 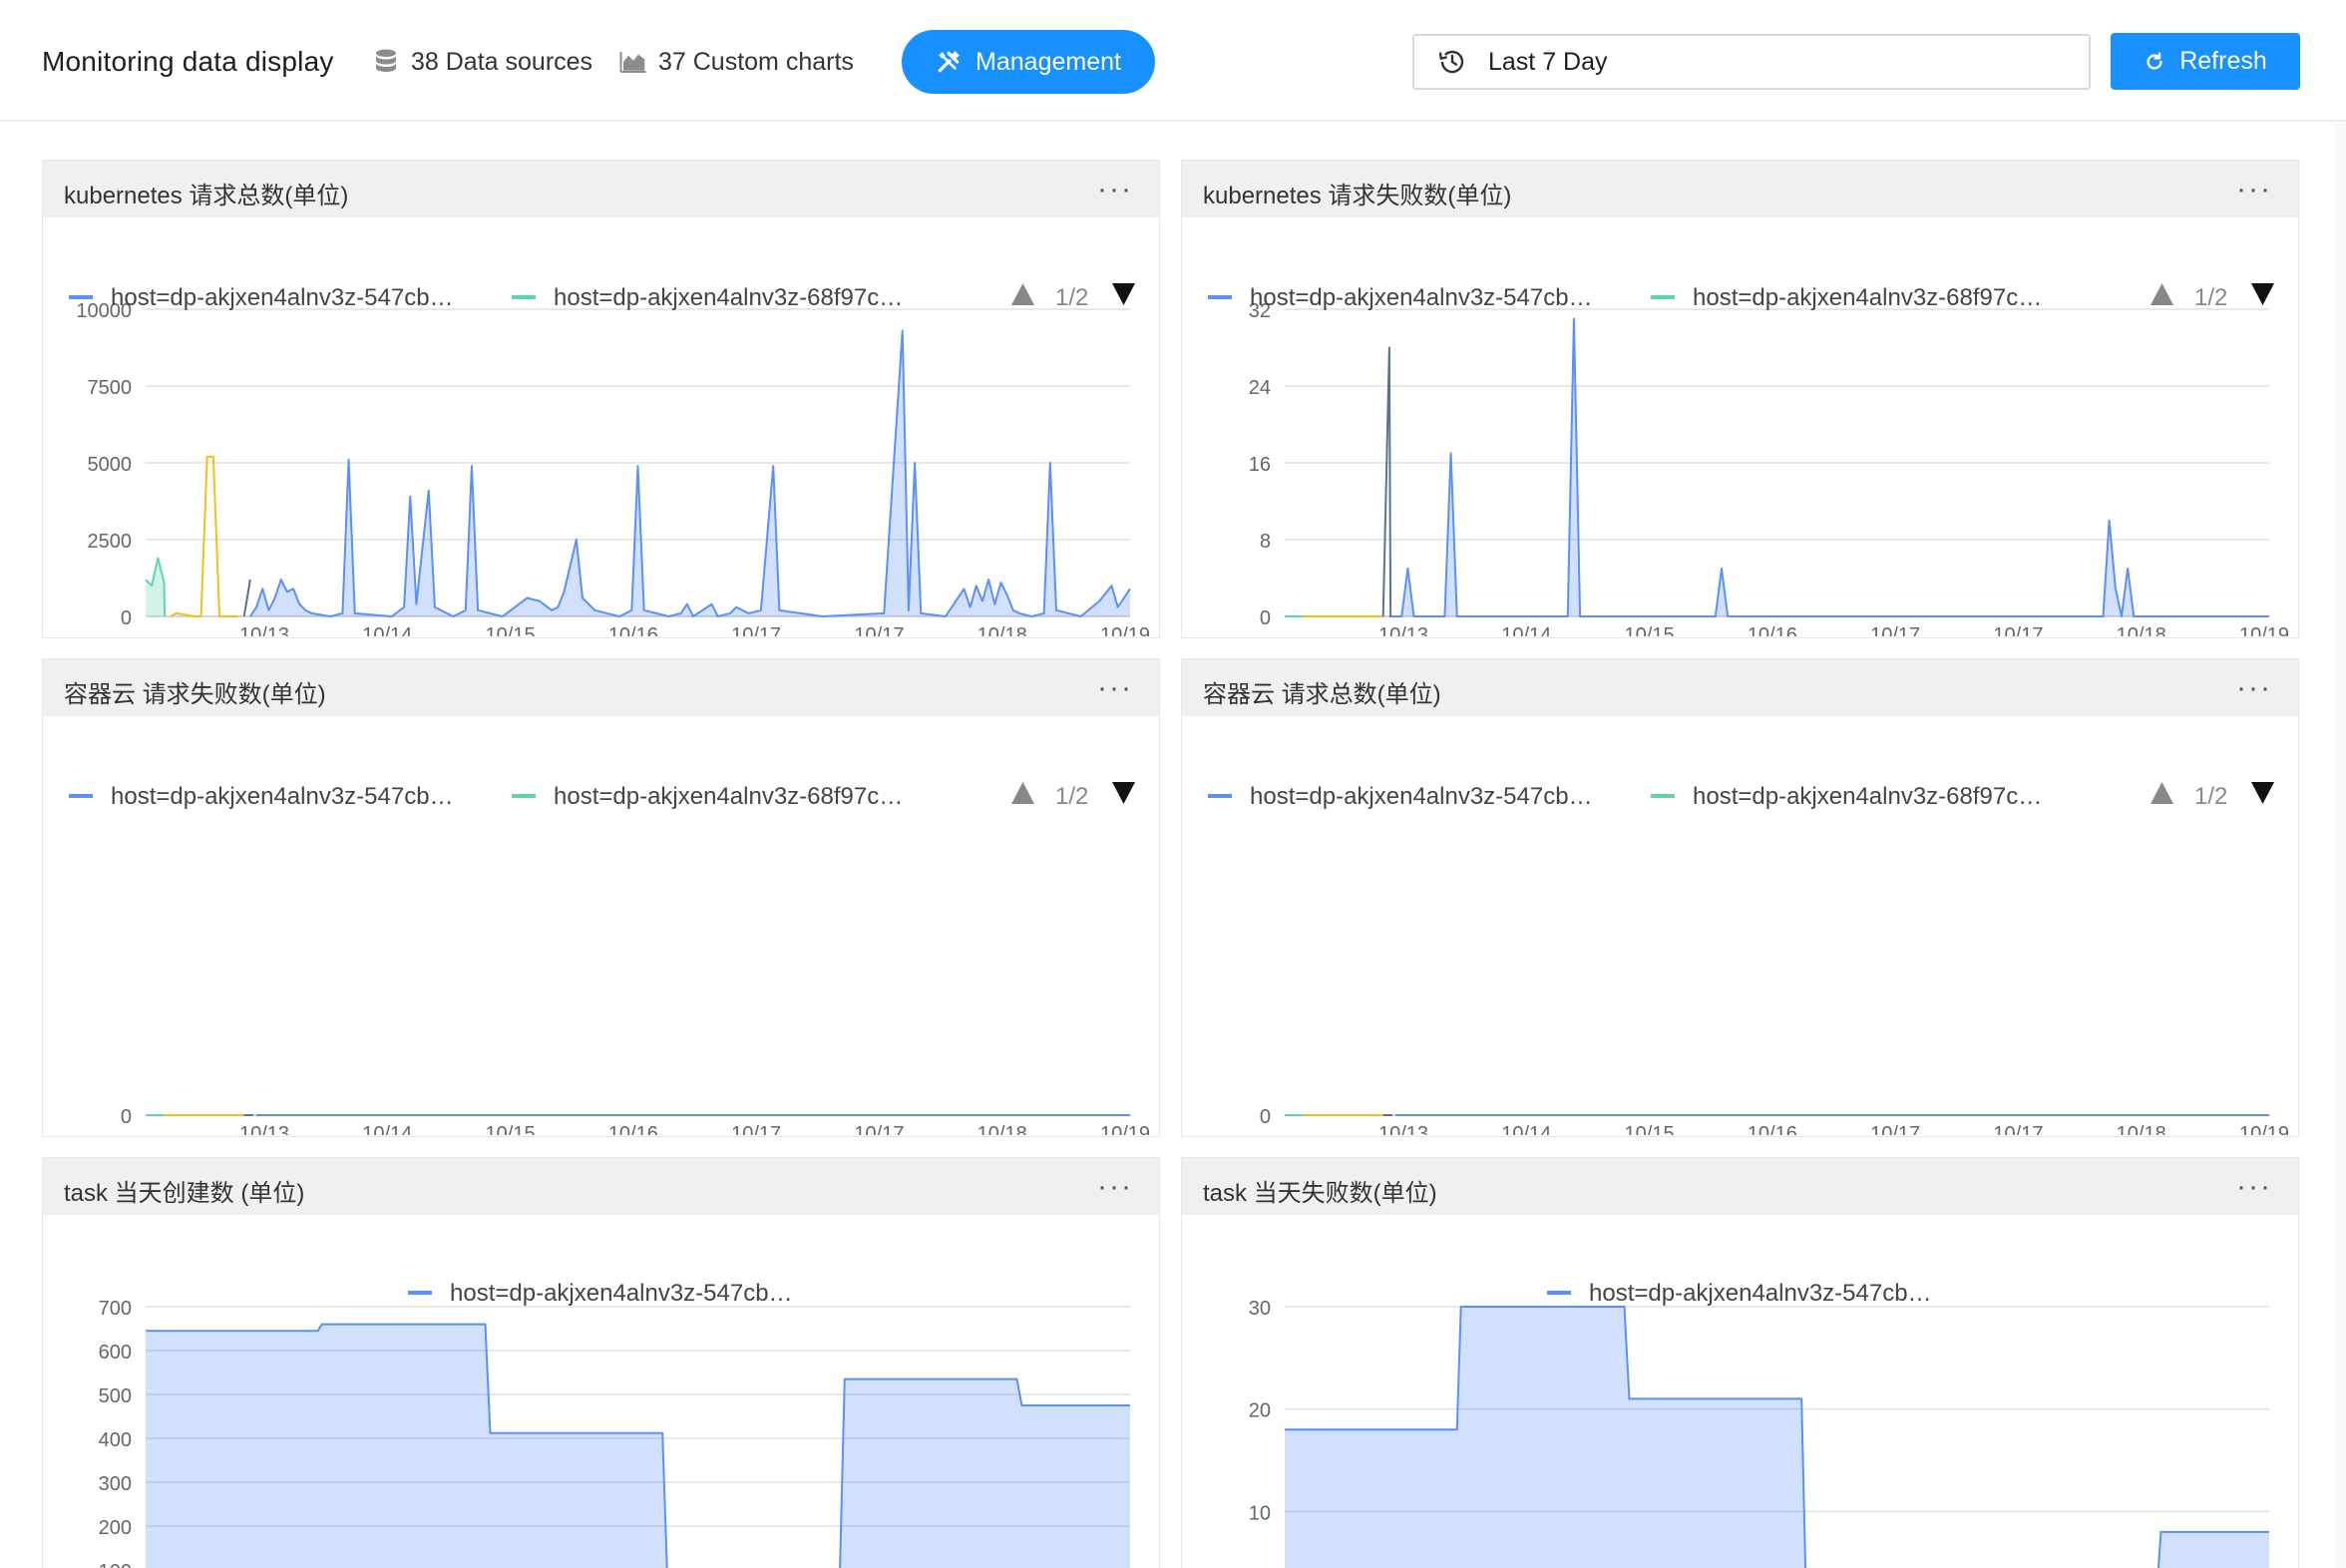 What do you see at coordinates (2154, 61) in the screenshot?
I see `reload-icon` at bounding box center [2154, 61].